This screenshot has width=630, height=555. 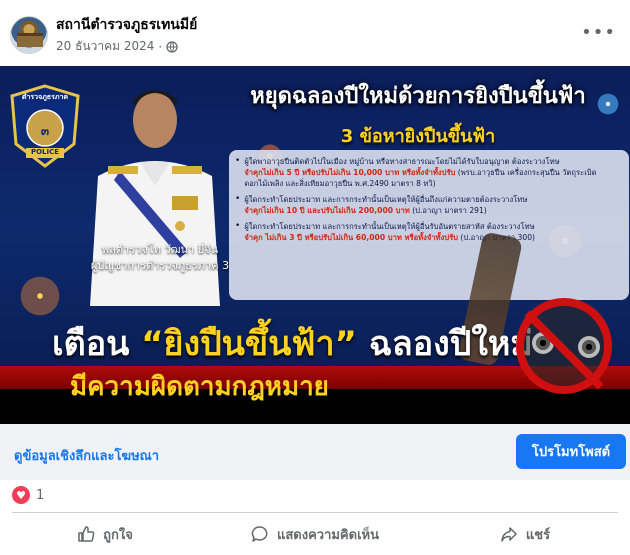 What do you see at coordinates (45, 152) in the screenshot?
I see `badge-bottom-text: POLICE` at bounding box center [45, 152].